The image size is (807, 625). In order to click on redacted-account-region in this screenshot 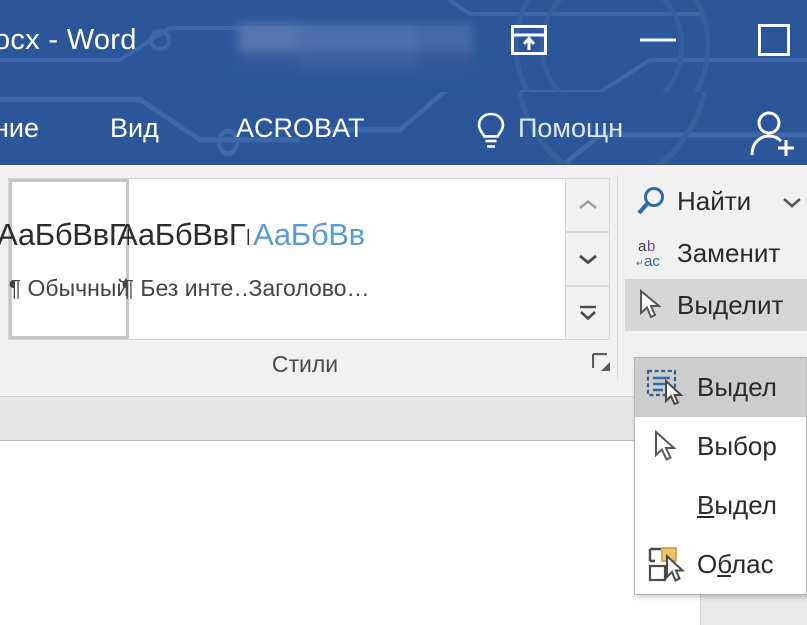, I will do `click(355, 47)`.